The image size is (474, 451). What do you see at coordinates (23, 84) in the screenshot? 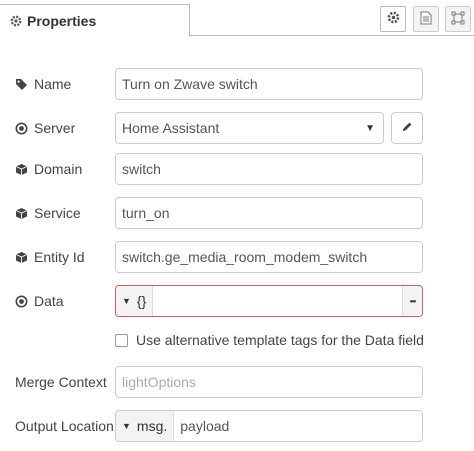
I see `tag-icon` at bounding box center [23, 84].